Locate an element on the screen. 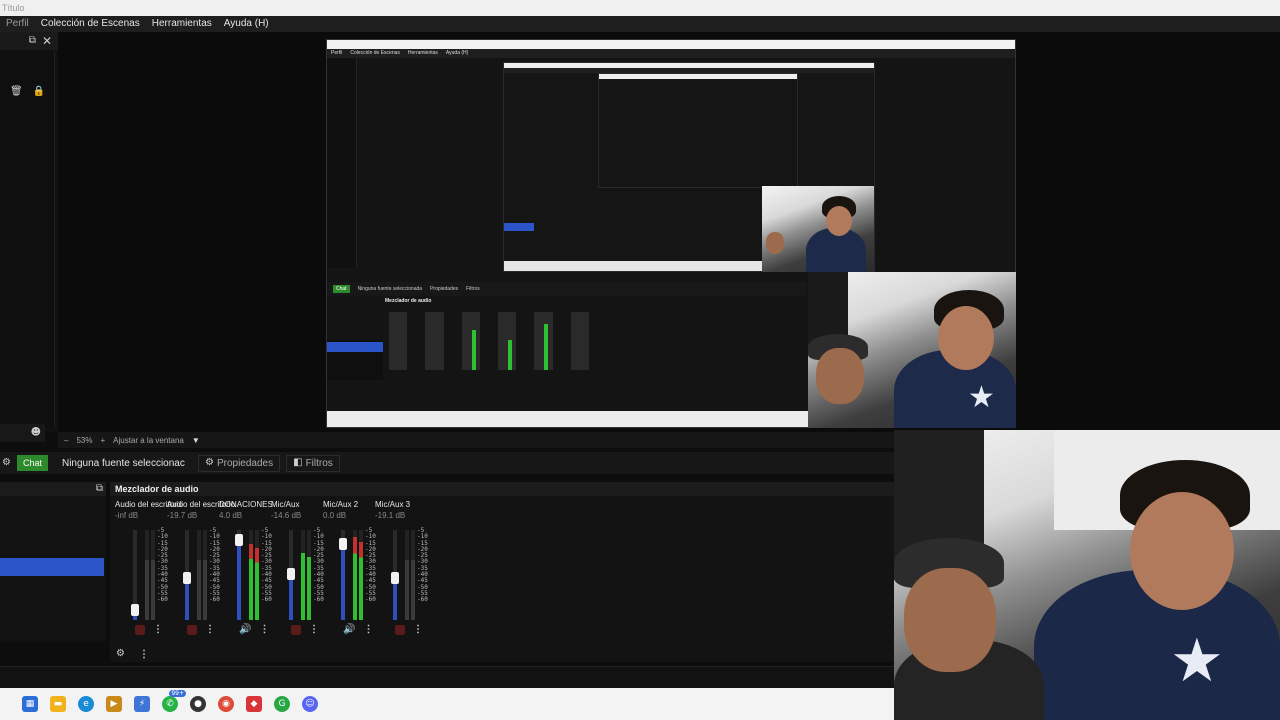 Image resolution: width=1280 pixels, height=720 pixels. app-icon: ◆ is located at coordinates (254, 704).